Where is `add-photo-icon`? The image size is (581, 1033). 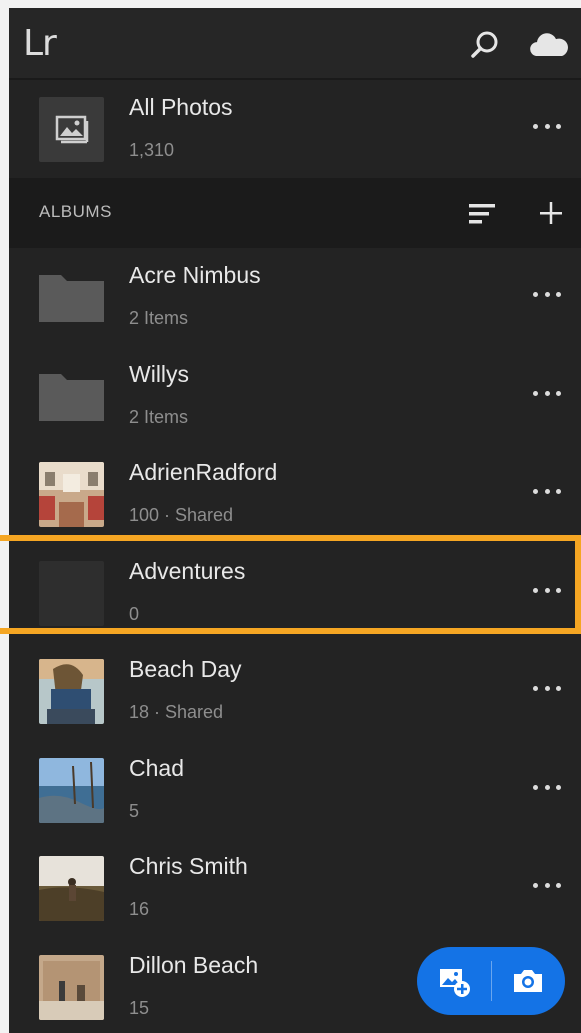
add-photo-icon is located at coordinates (454, 981).